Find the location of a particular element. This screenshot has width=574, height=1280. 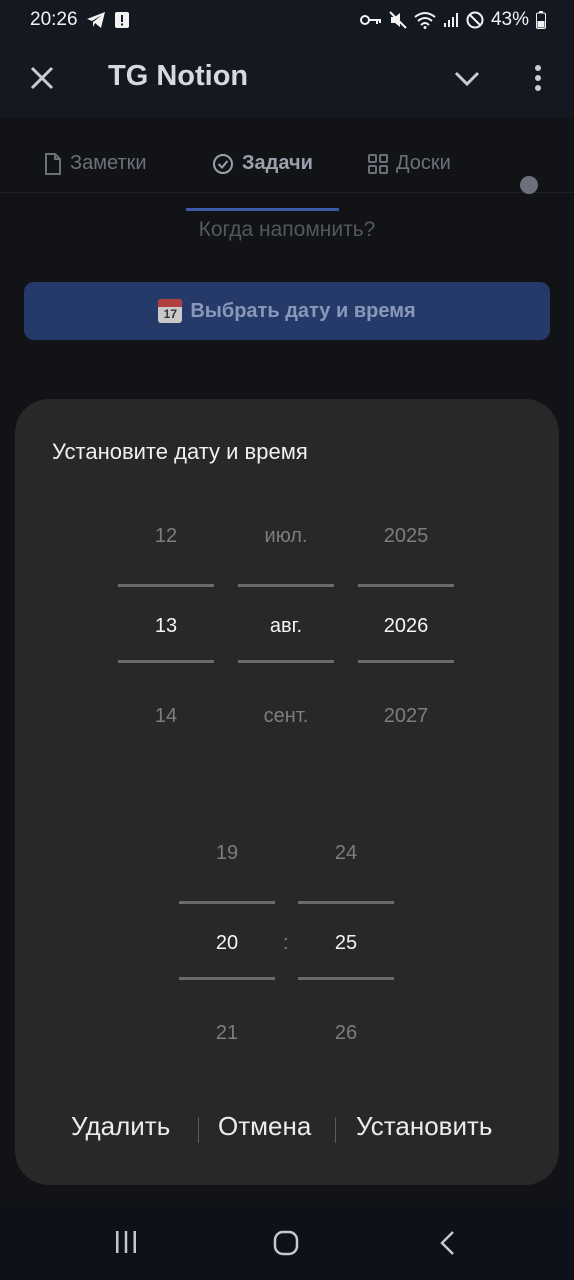

minute-divider-bottom is located at coordinates (346, 978).